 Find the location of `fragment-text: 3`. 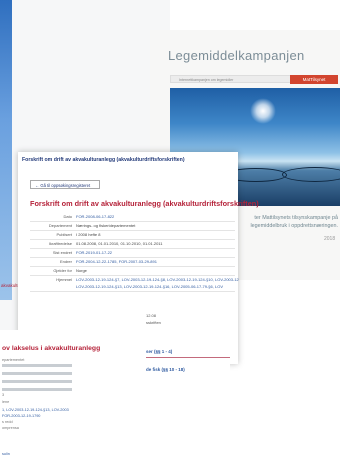

fragment-text: 3 is located at coordinates (3, 395).